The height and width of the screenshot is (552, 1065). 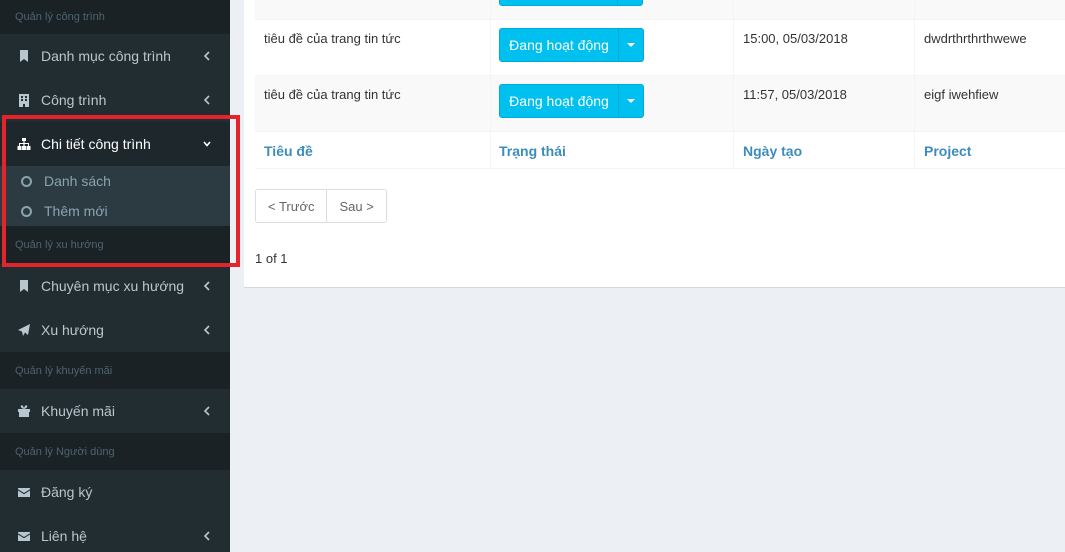 I want to click on column-header-created: Ngày tạo, so click(x=772, y=151).